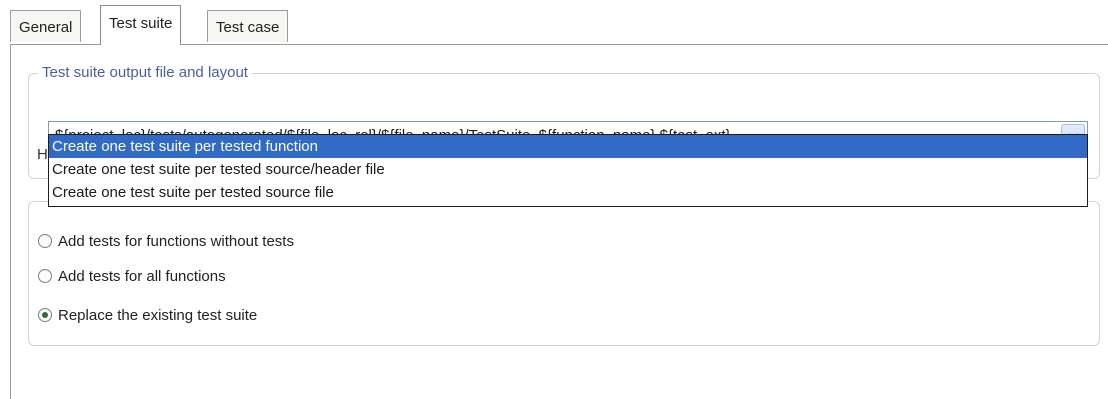  I want to click on tab-test-case: Test case, so click(248, 26).